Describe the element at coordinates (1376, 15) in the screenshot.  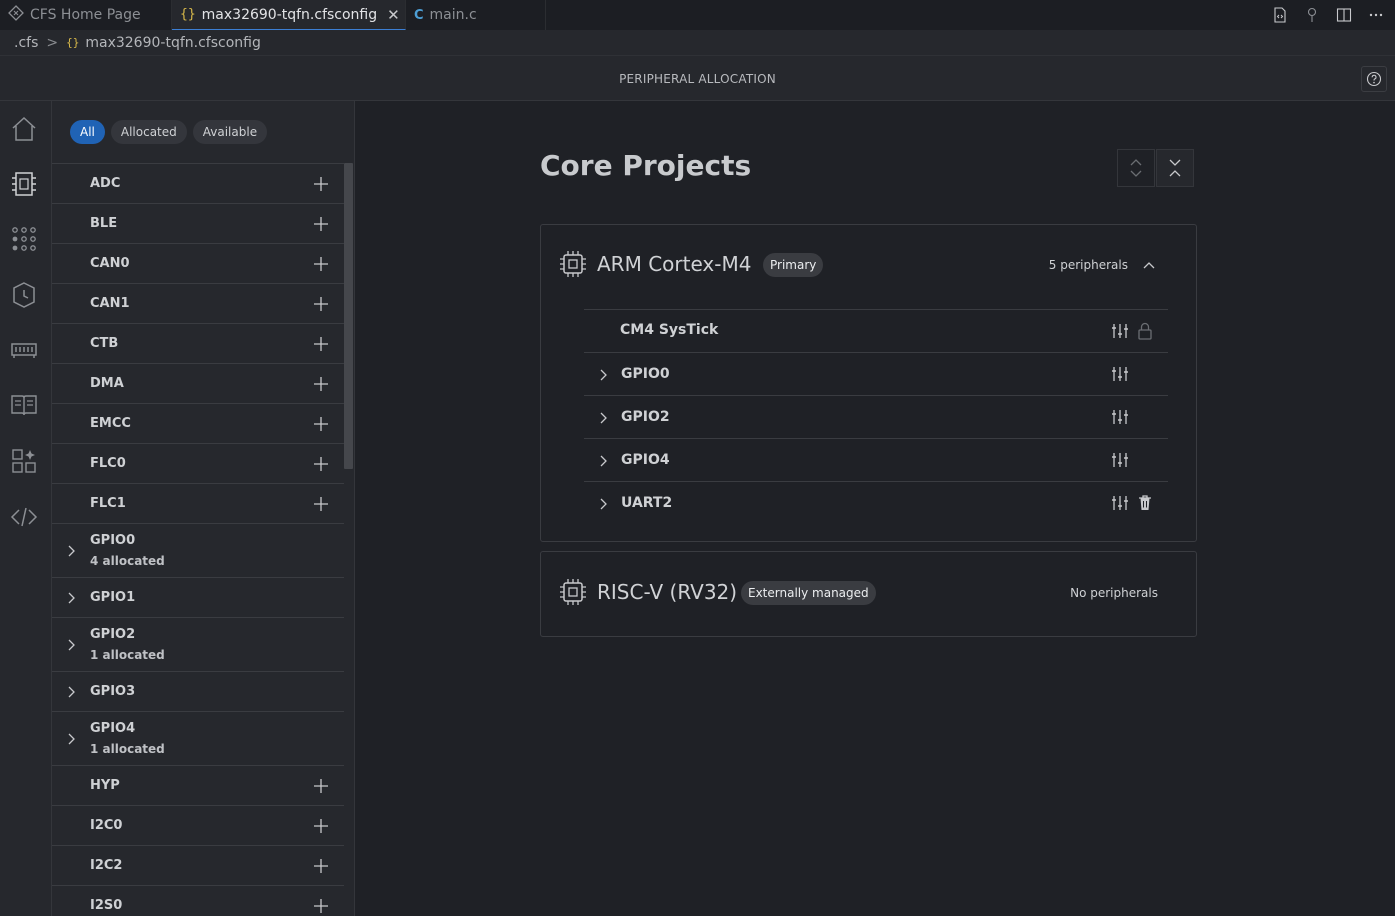
I see `more-actions-icon` at that location.